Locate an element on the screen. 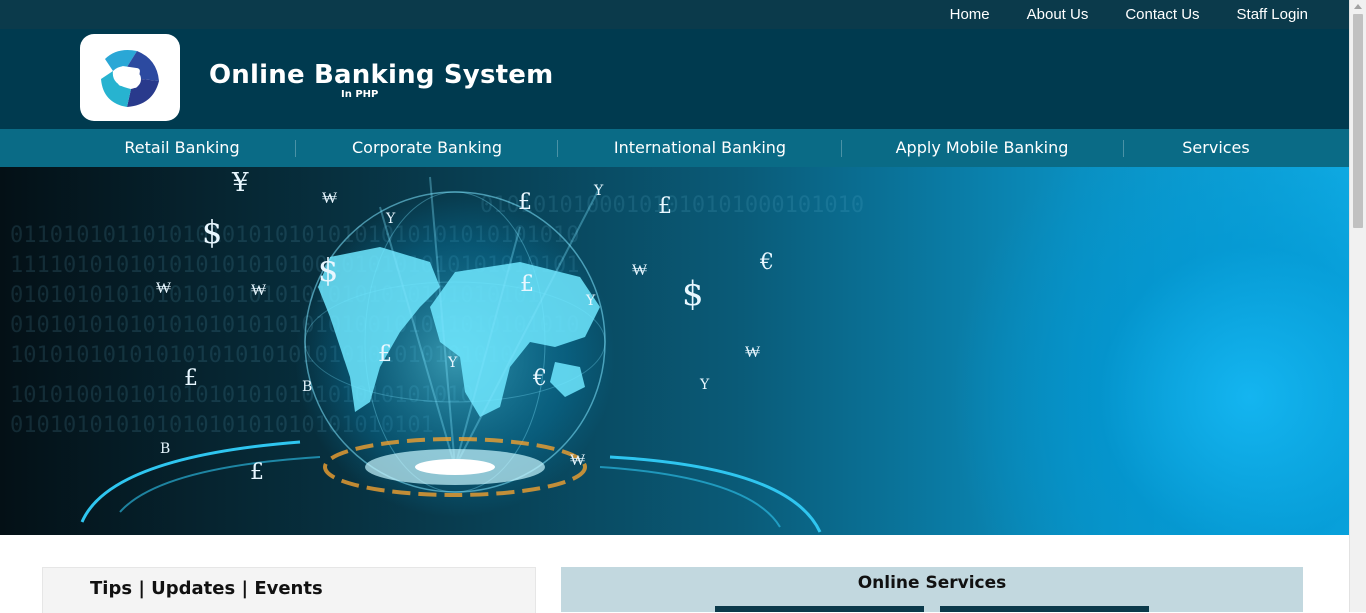  staff-login-link: Staff Login is located at coordinates (1272, 14).